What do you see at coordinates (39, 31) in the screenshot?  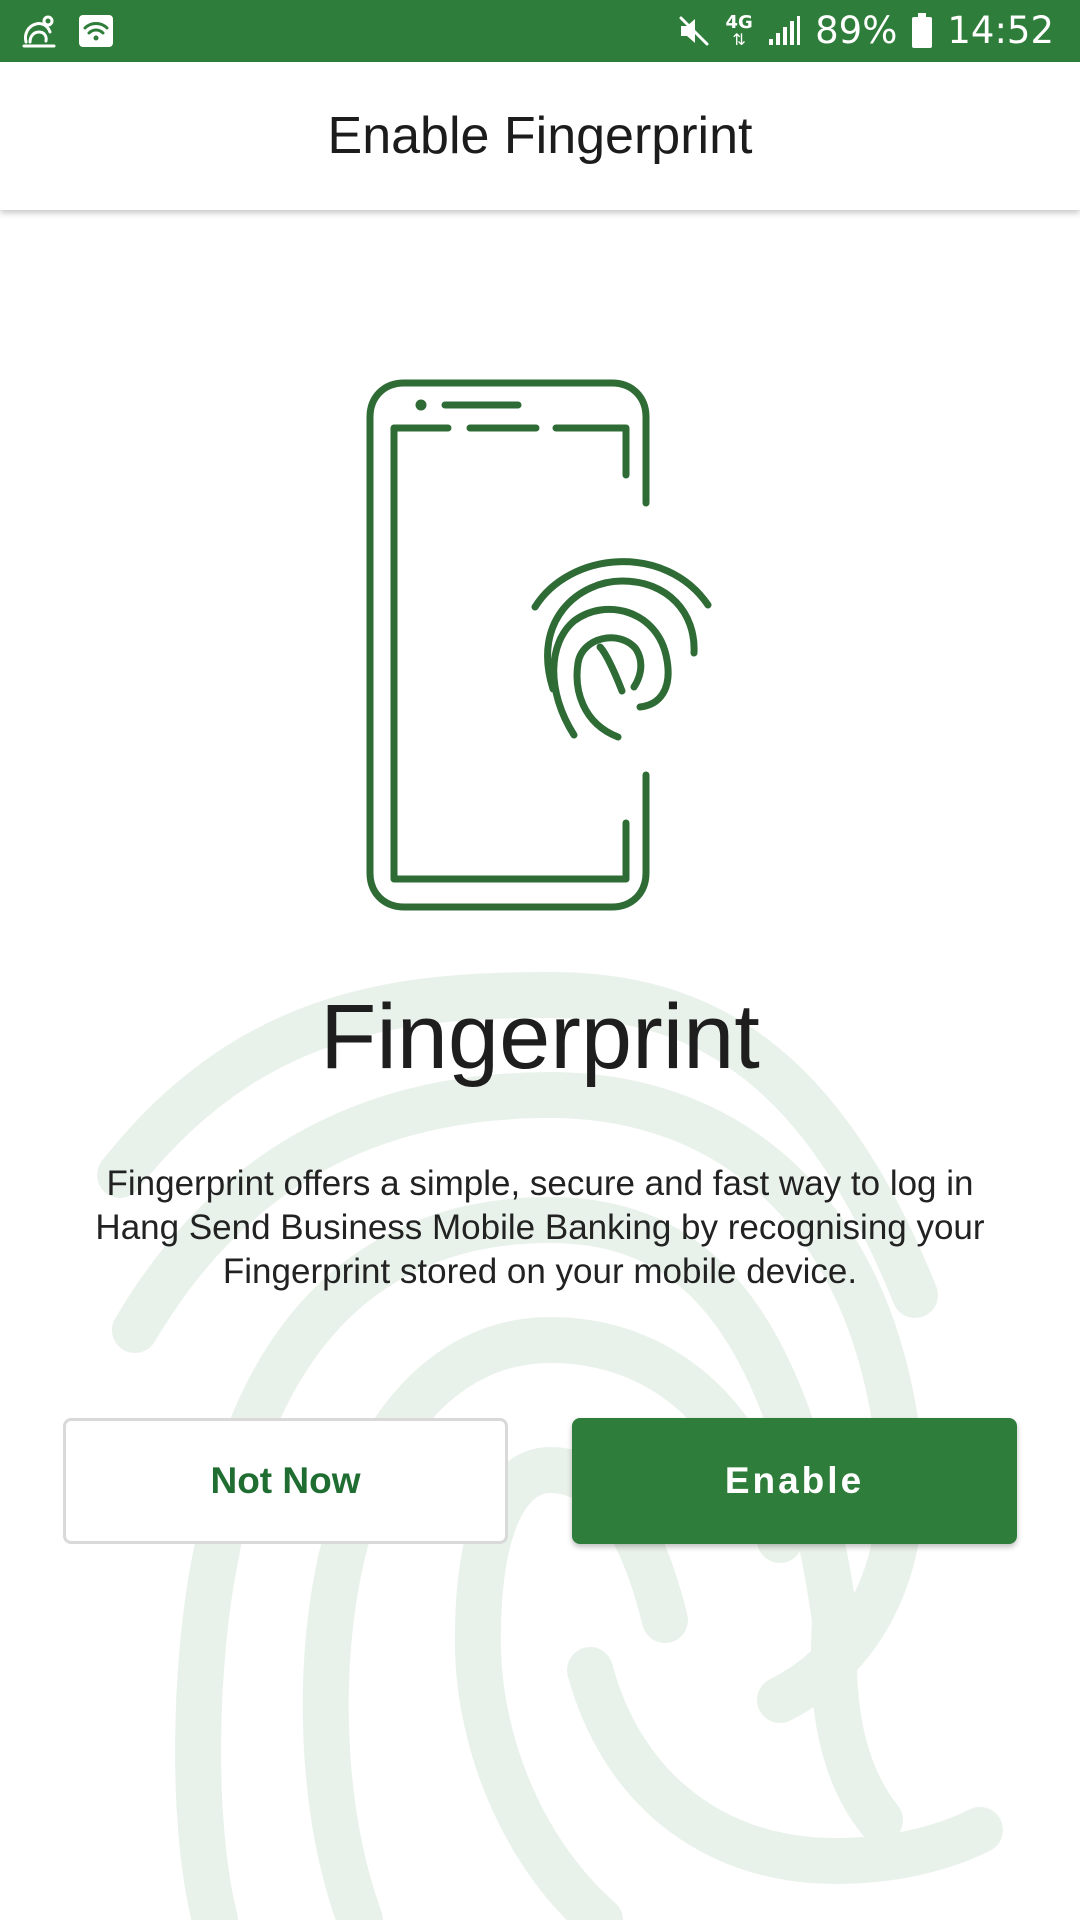 I see `uc-browser-icon` at bounding box center [39, 31].